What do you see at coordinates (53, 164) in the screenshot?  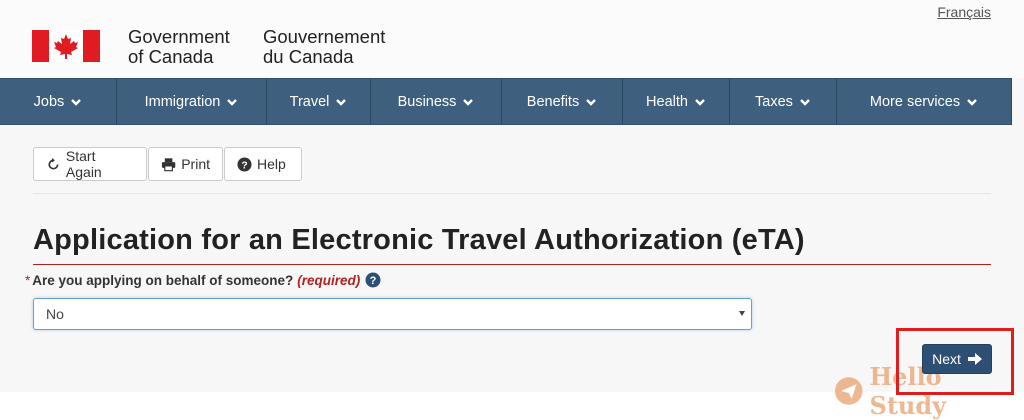 I see `refresh-icon` at bounding box center [53, 164].